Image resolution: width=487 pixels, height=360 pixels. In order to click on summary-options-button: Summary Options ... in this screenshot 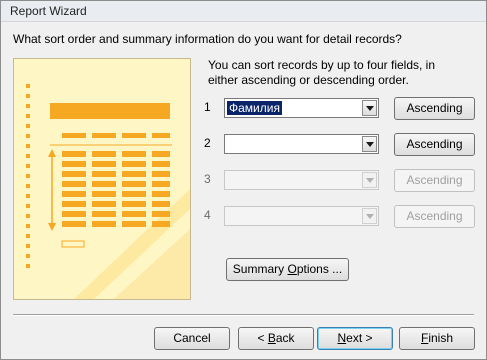, I will do `click(287, 269)`.